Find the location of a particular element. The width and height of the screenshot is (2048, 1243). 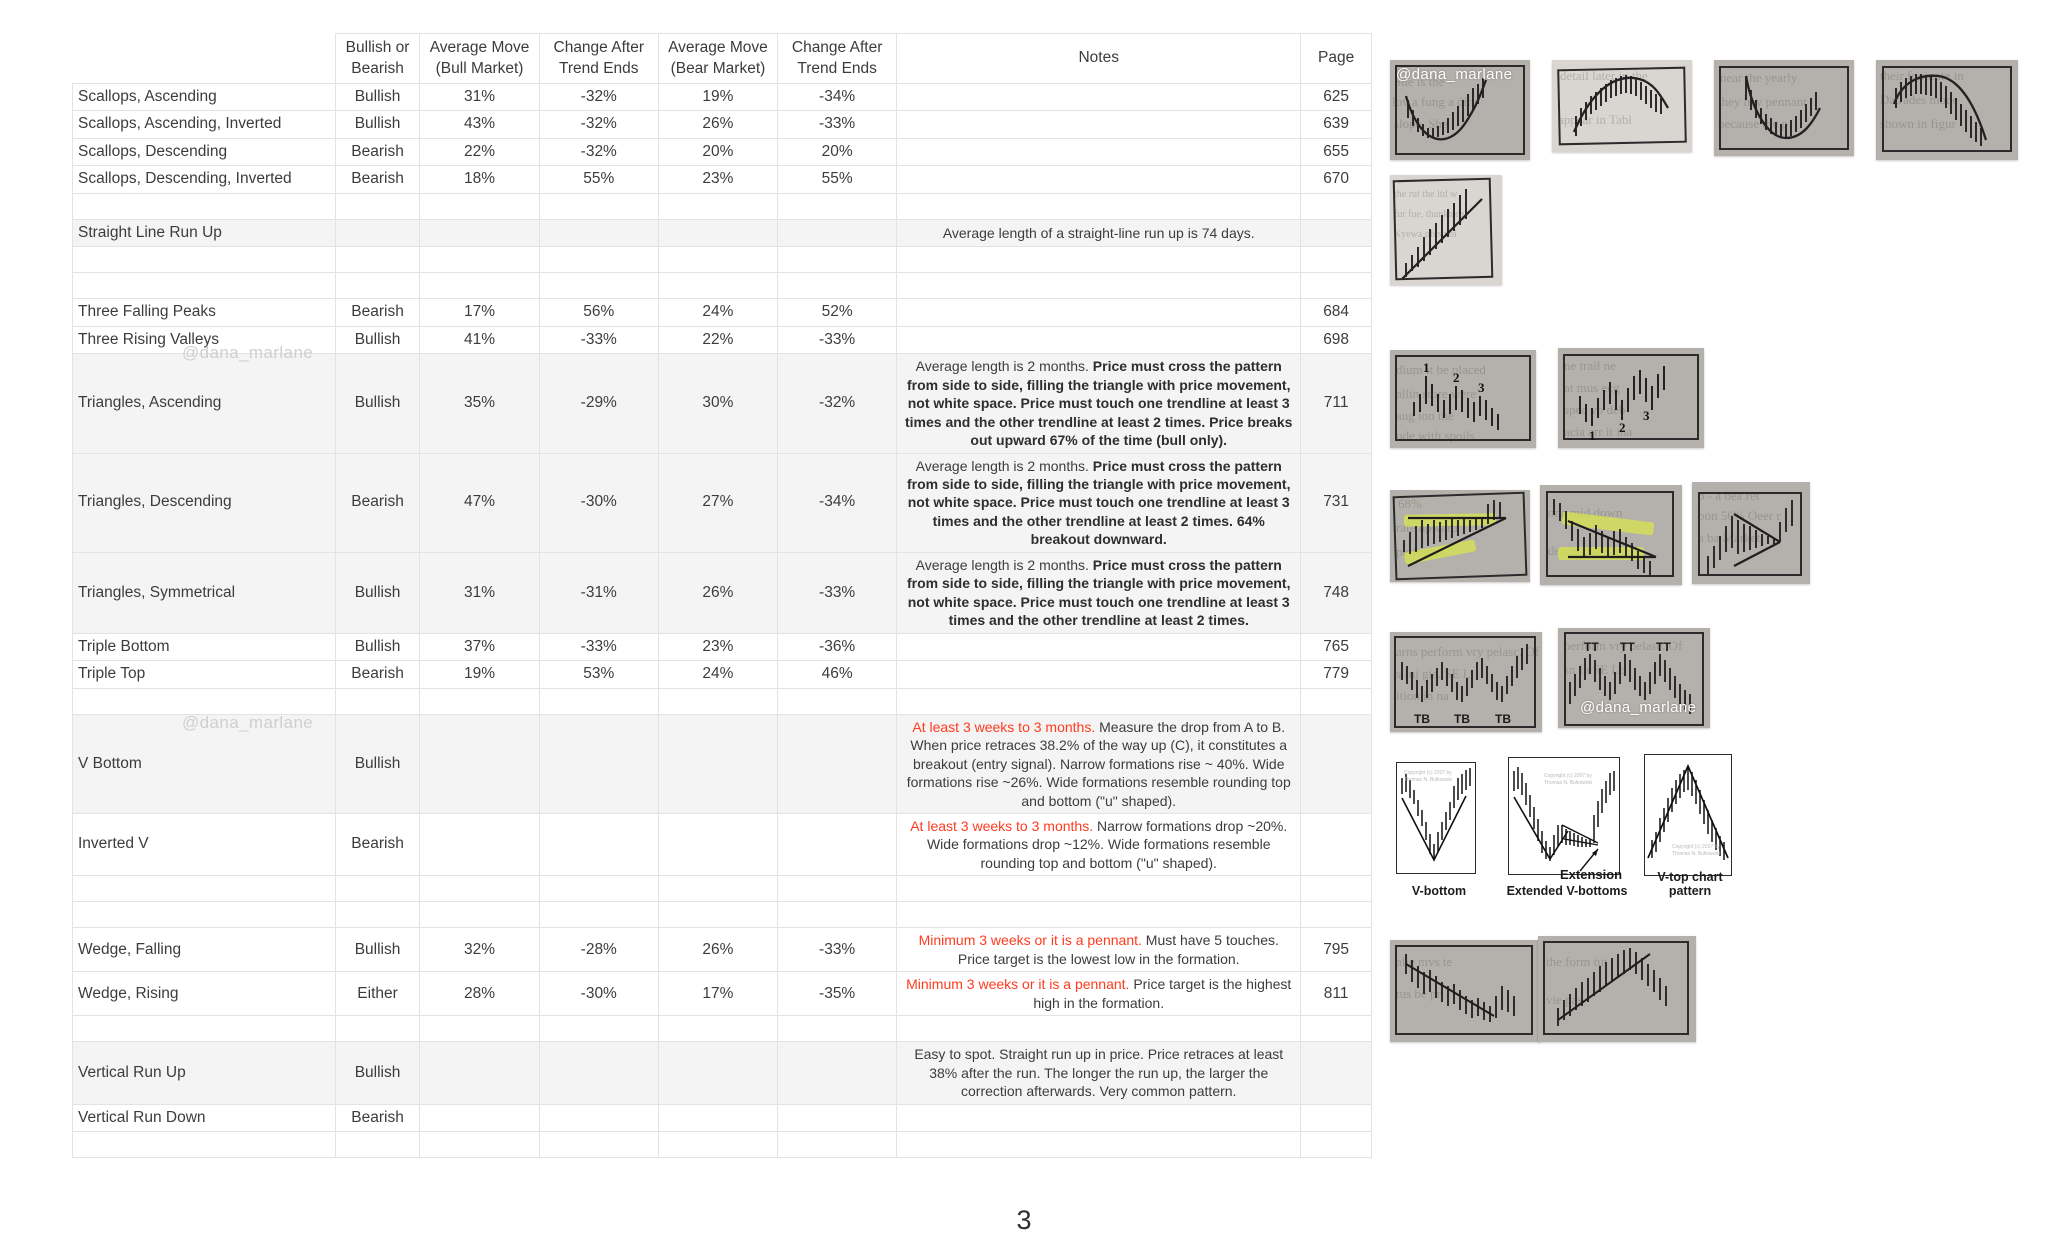

cell-change-after-bear: 52% is located at coordinates (837, 312).